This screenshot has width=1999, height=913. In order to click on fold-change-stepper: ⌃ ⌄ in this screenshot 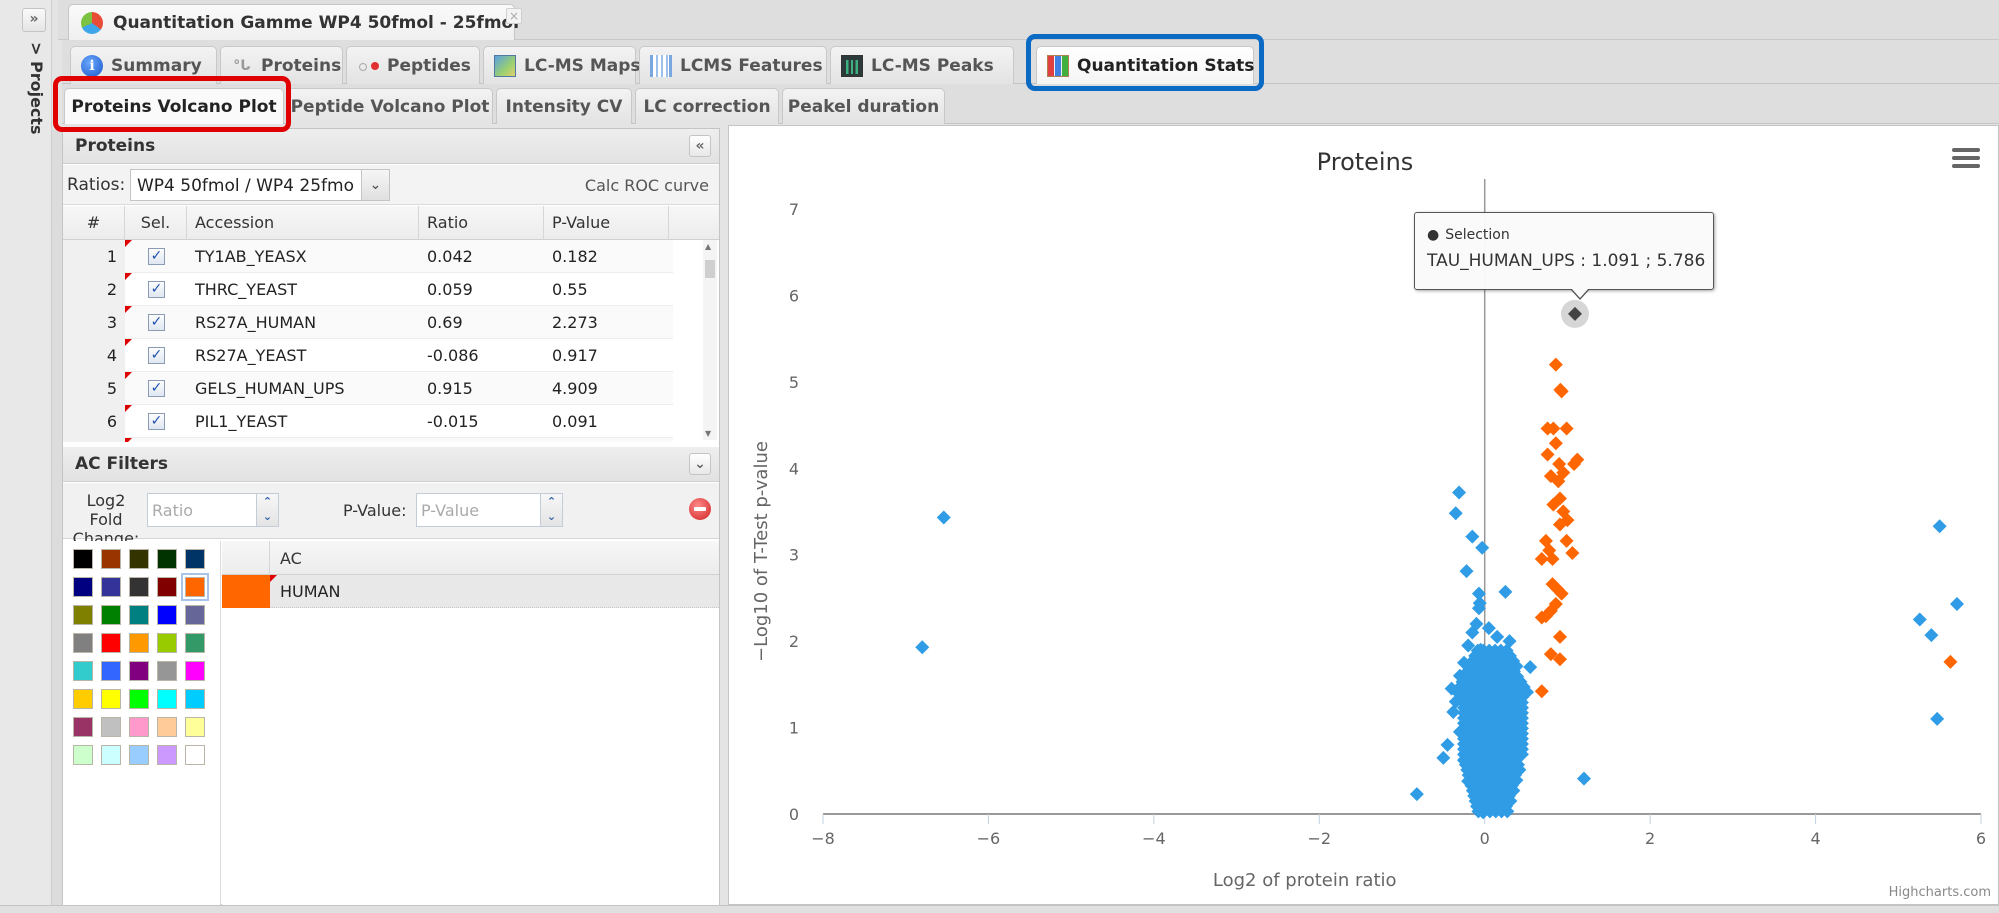, I will do `click(267, 510)`.